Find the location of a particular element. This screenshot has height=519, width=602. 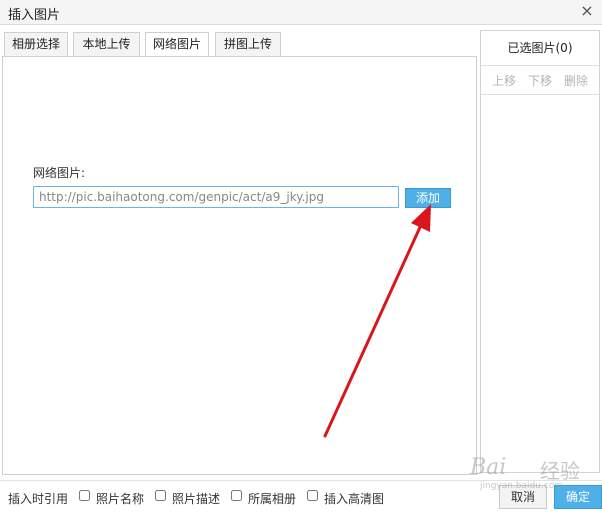

network-image-label: 网络图片: is located at coordinates (59, 173).